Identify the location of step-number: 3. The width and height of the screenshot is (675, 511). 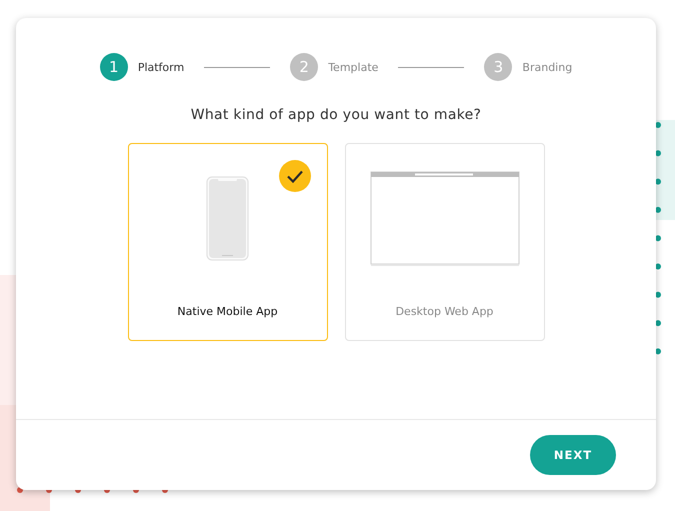
(498, 67).